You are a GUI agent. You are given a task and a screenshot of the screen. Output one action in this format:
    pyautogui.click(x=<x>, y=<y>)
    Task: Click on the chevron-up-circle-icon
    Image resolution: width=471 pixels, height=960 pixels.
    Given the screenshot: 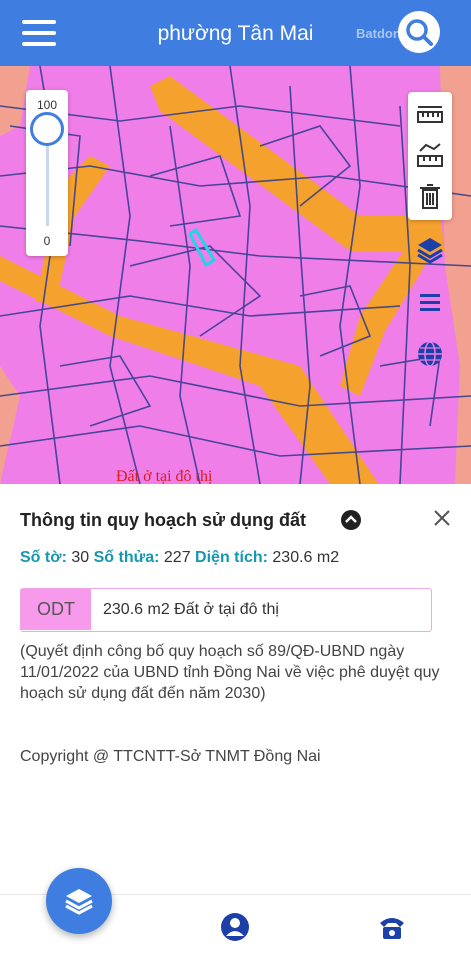 What is the action you would take?
    pyautogui.click(x=351, y=520)
    